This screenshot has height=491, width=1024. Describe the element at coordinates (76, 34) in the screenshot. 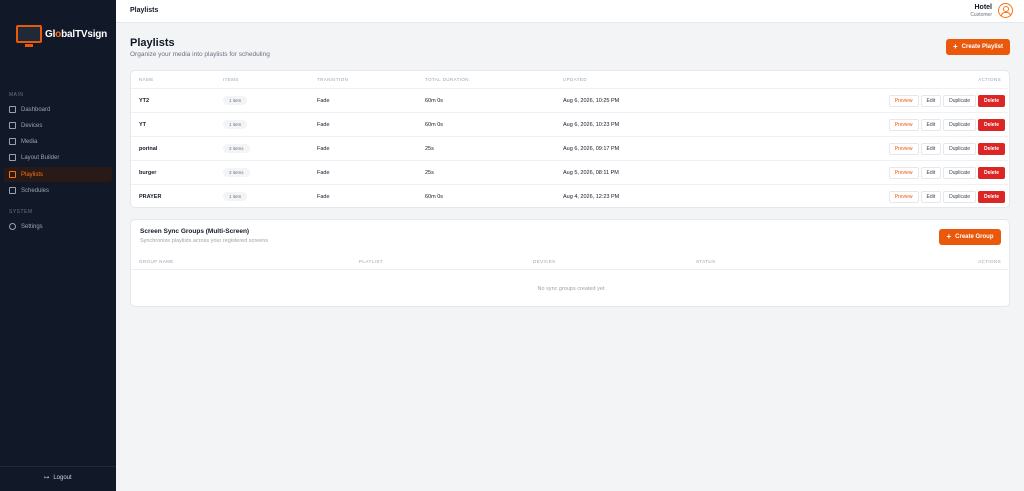

I see `app-logo-text: GlobalTVsign` at that location.